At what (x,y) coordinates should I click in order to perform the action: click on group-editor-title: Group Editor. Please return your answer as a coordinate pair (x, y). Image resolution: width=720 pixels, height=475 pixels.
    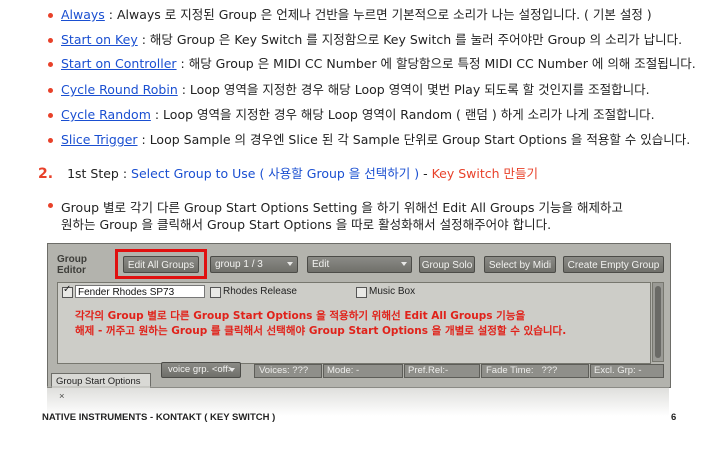
    Looking at the image, I should click on (72, 265).